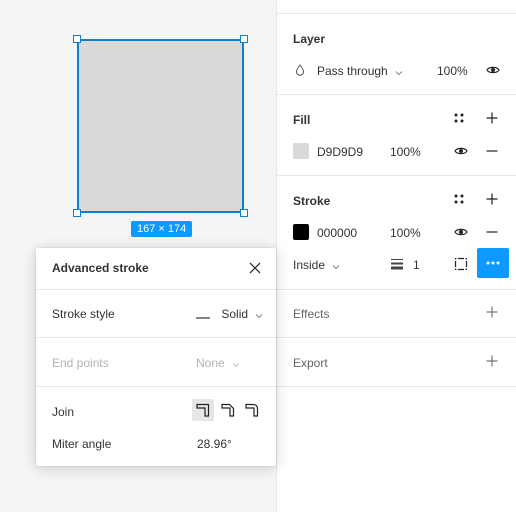 This screenshot has height=512, width=516. What do you see at coordinates (352, 71) in the screenshot?
I see `blend-mode-value: Pass through` at bounding box center [352, 71].